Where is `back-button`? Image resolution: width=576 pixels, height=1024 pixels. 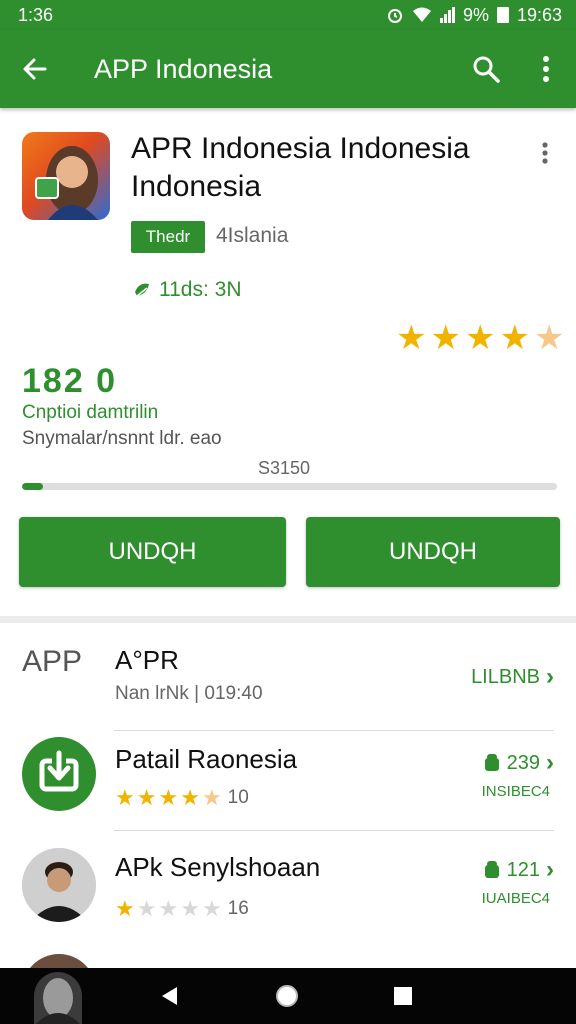 back-button is located at coordinates (35, 69).